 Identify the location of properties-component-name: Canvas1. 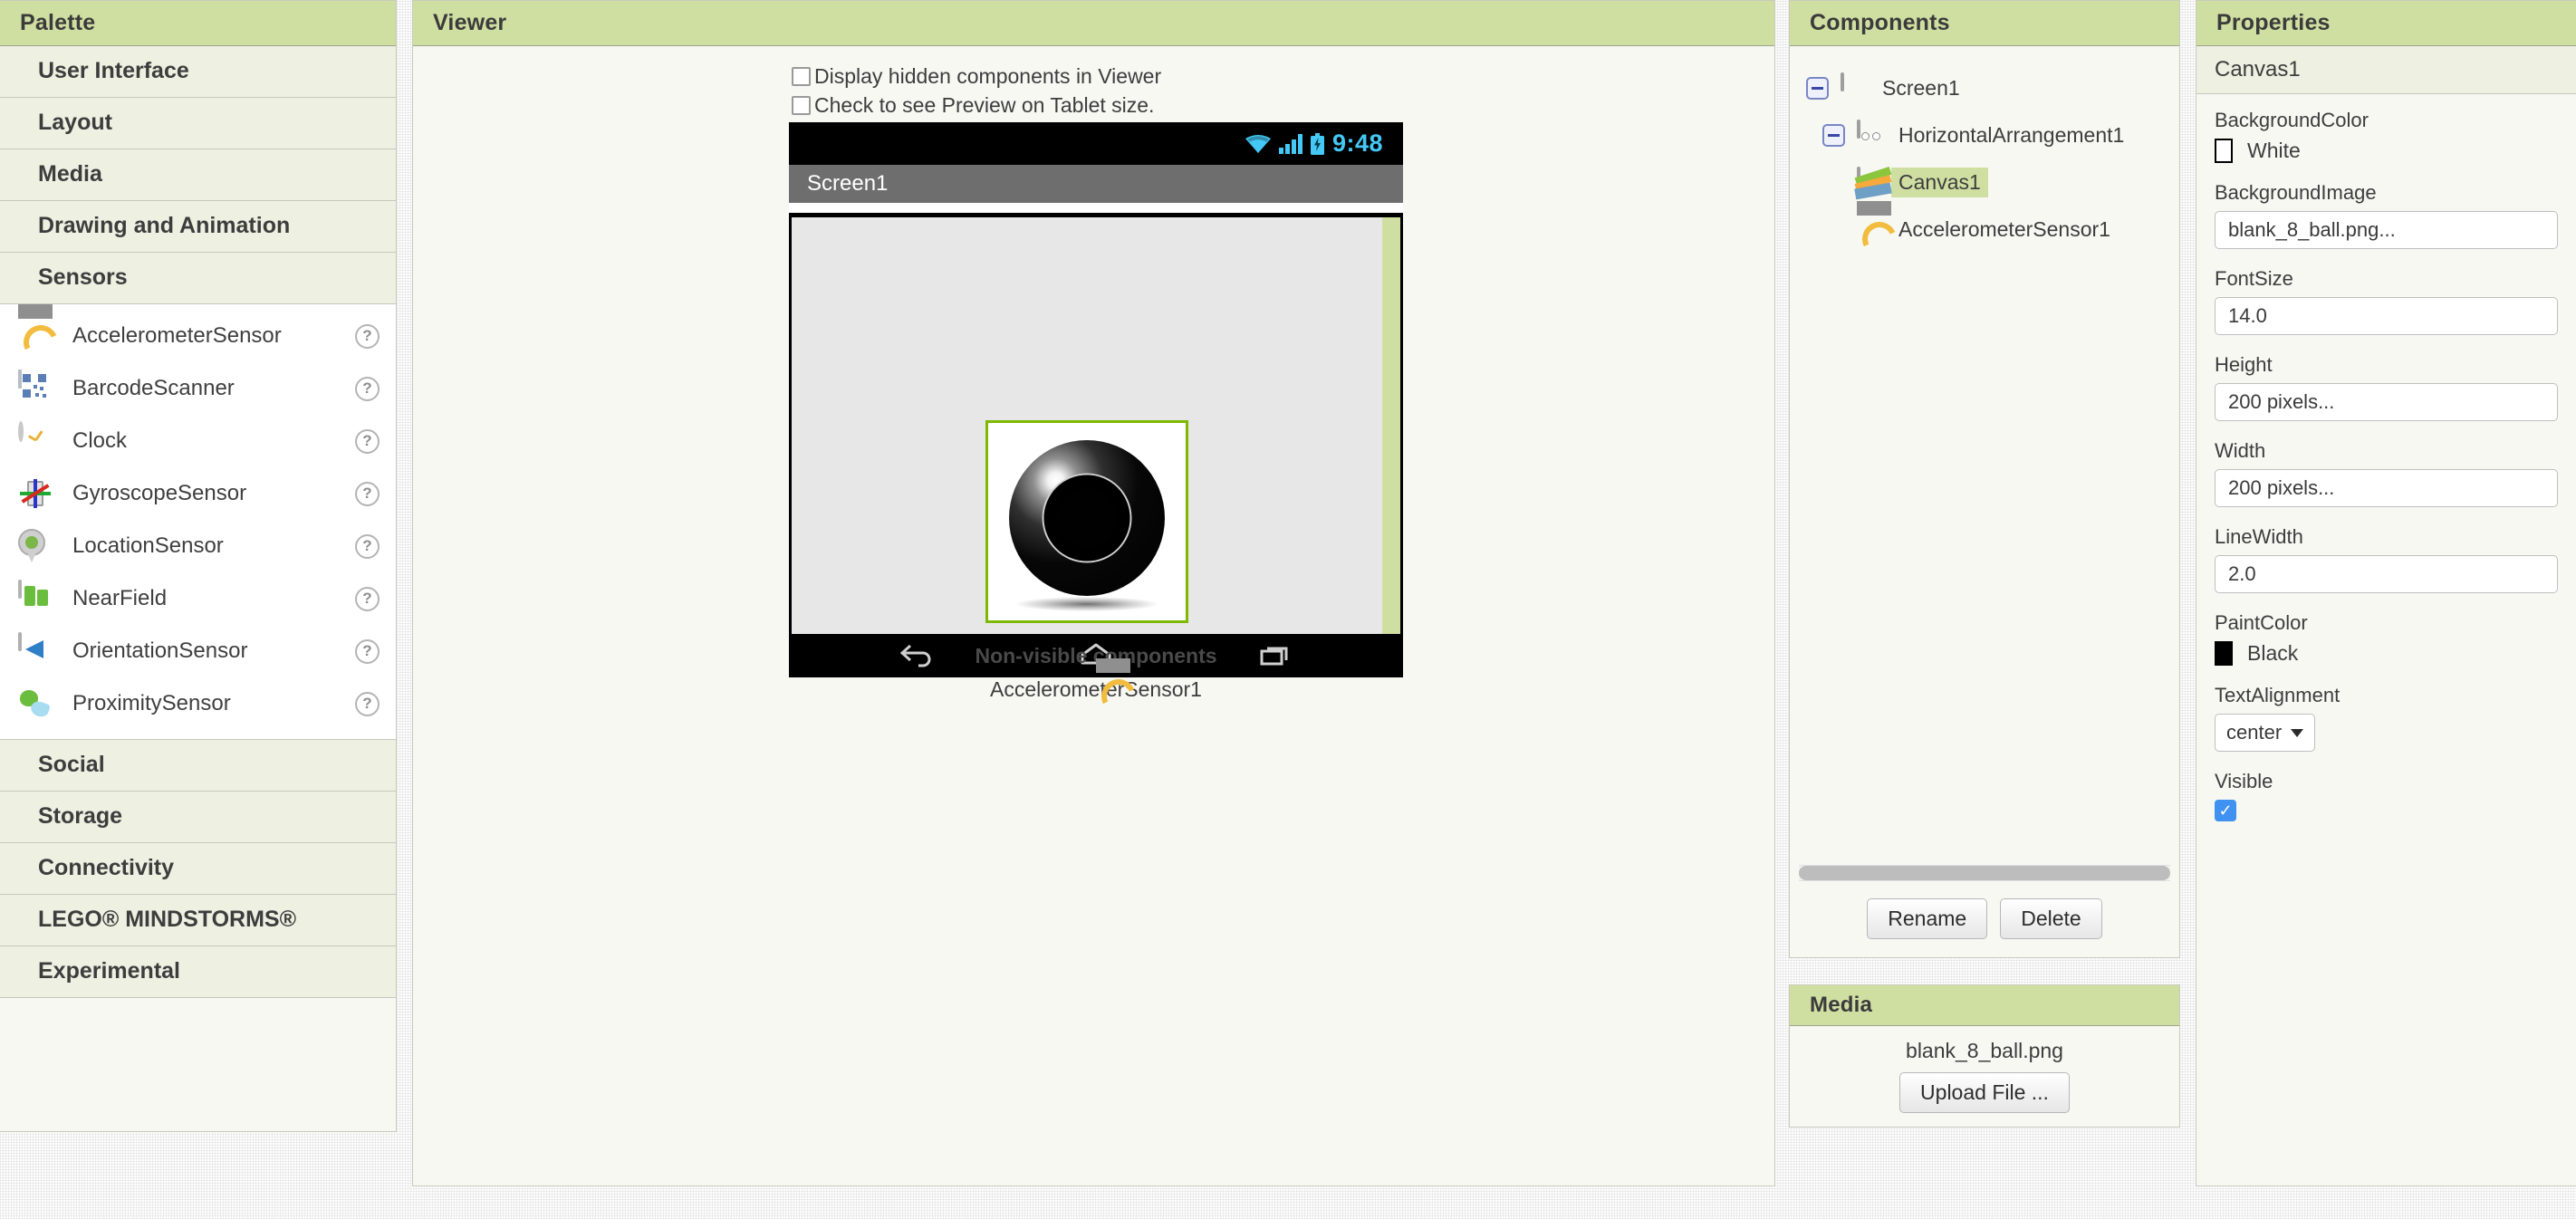
(2386, 70).